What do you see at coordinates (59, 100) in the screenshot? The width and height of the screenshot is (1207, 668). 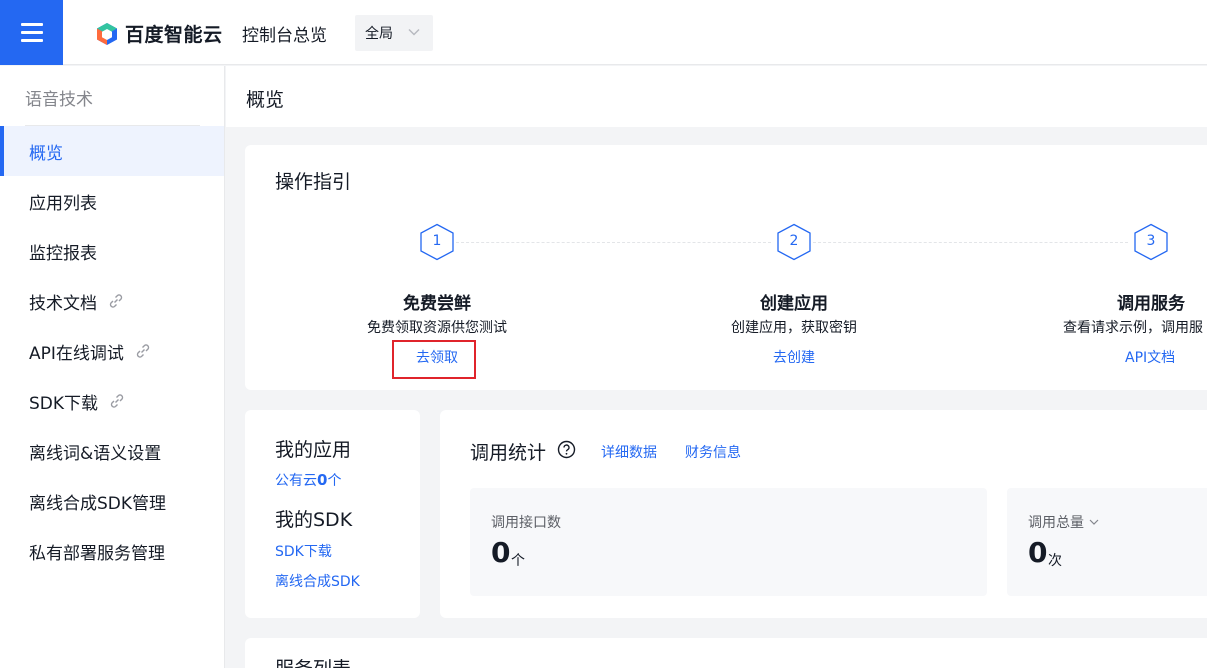 I see `sidebar-title: 语音技术` at bounding box center [59, 100].